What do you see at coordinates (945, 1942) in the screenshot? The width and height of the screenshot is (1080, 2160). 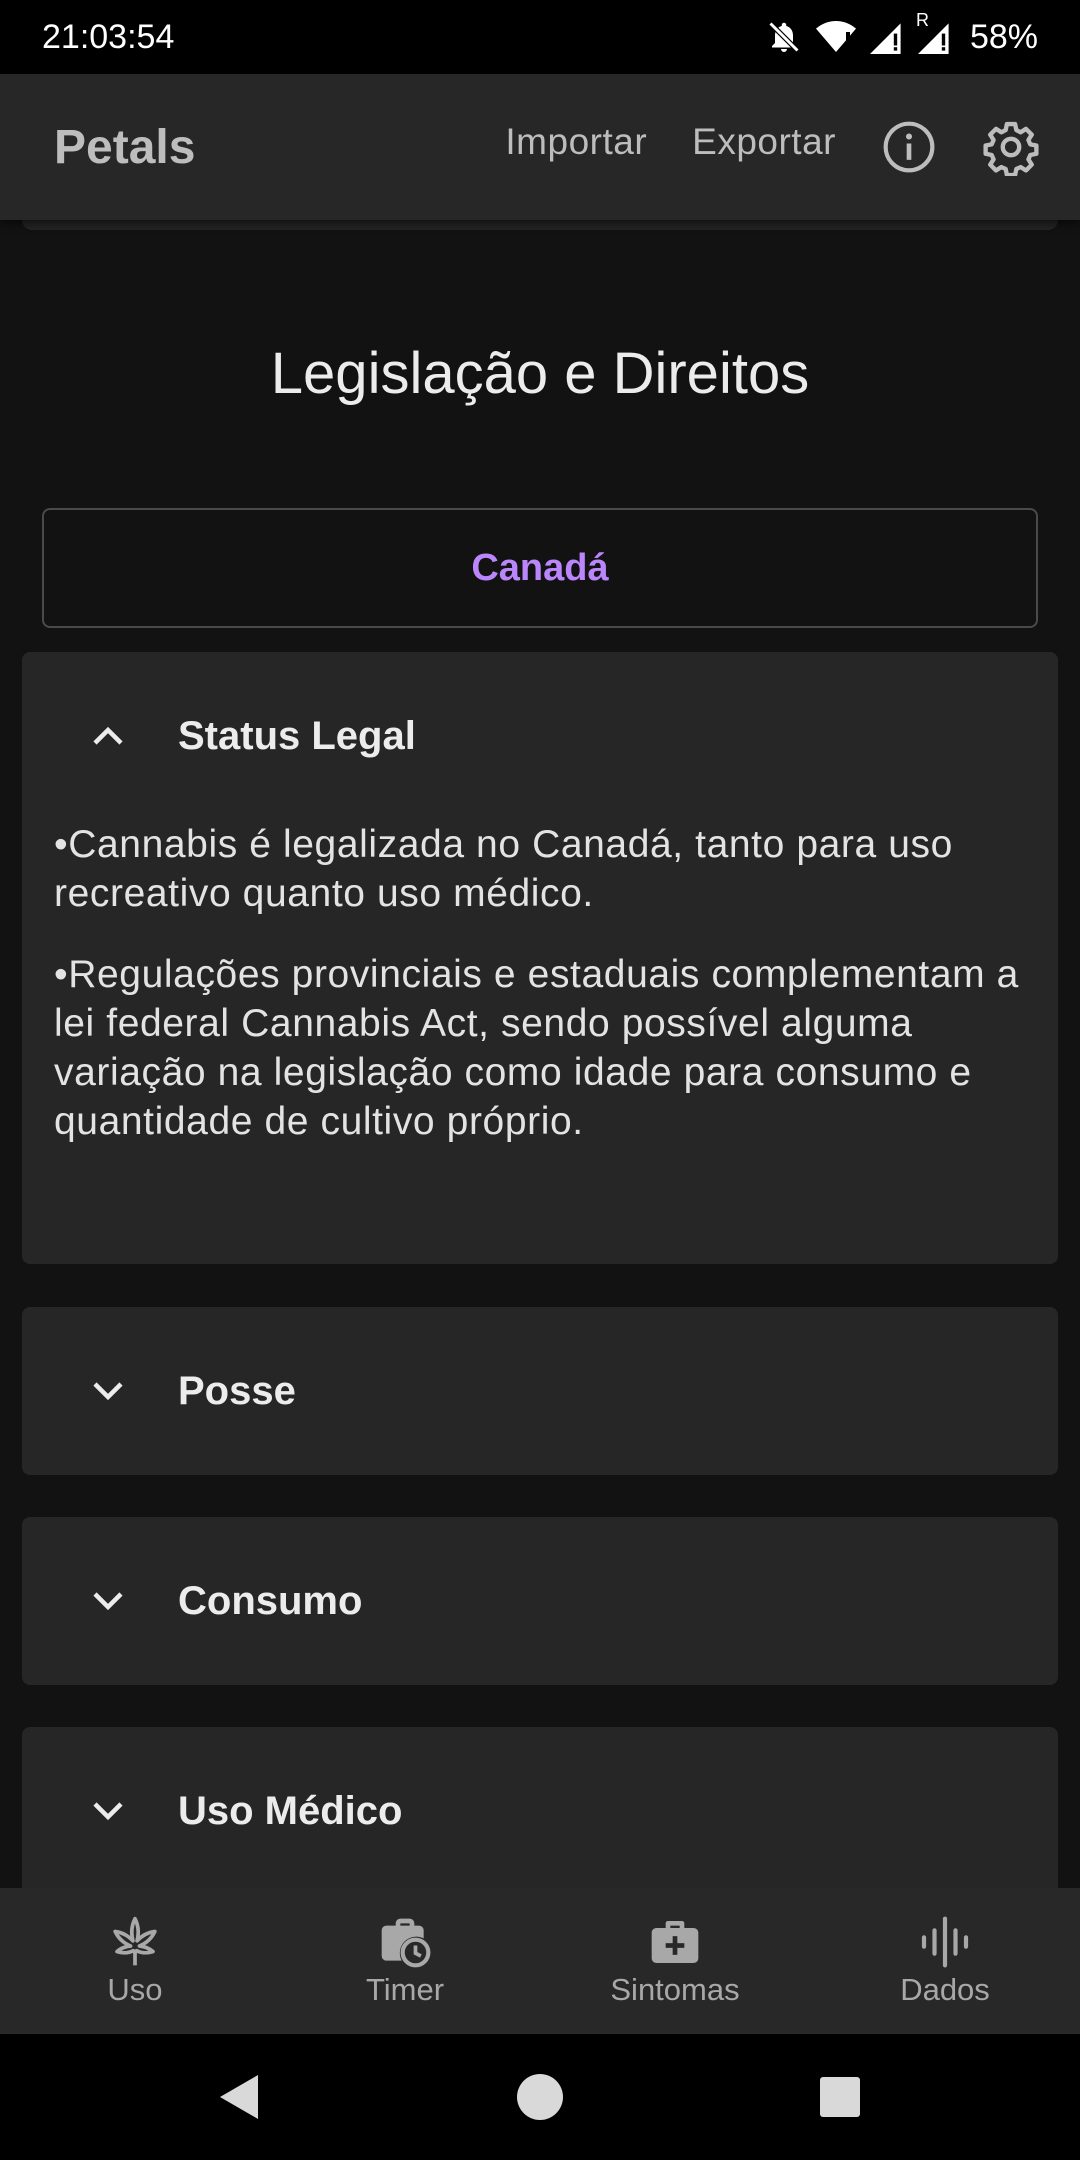 I see `waveform-icon` at bounding box center [945, 1942].